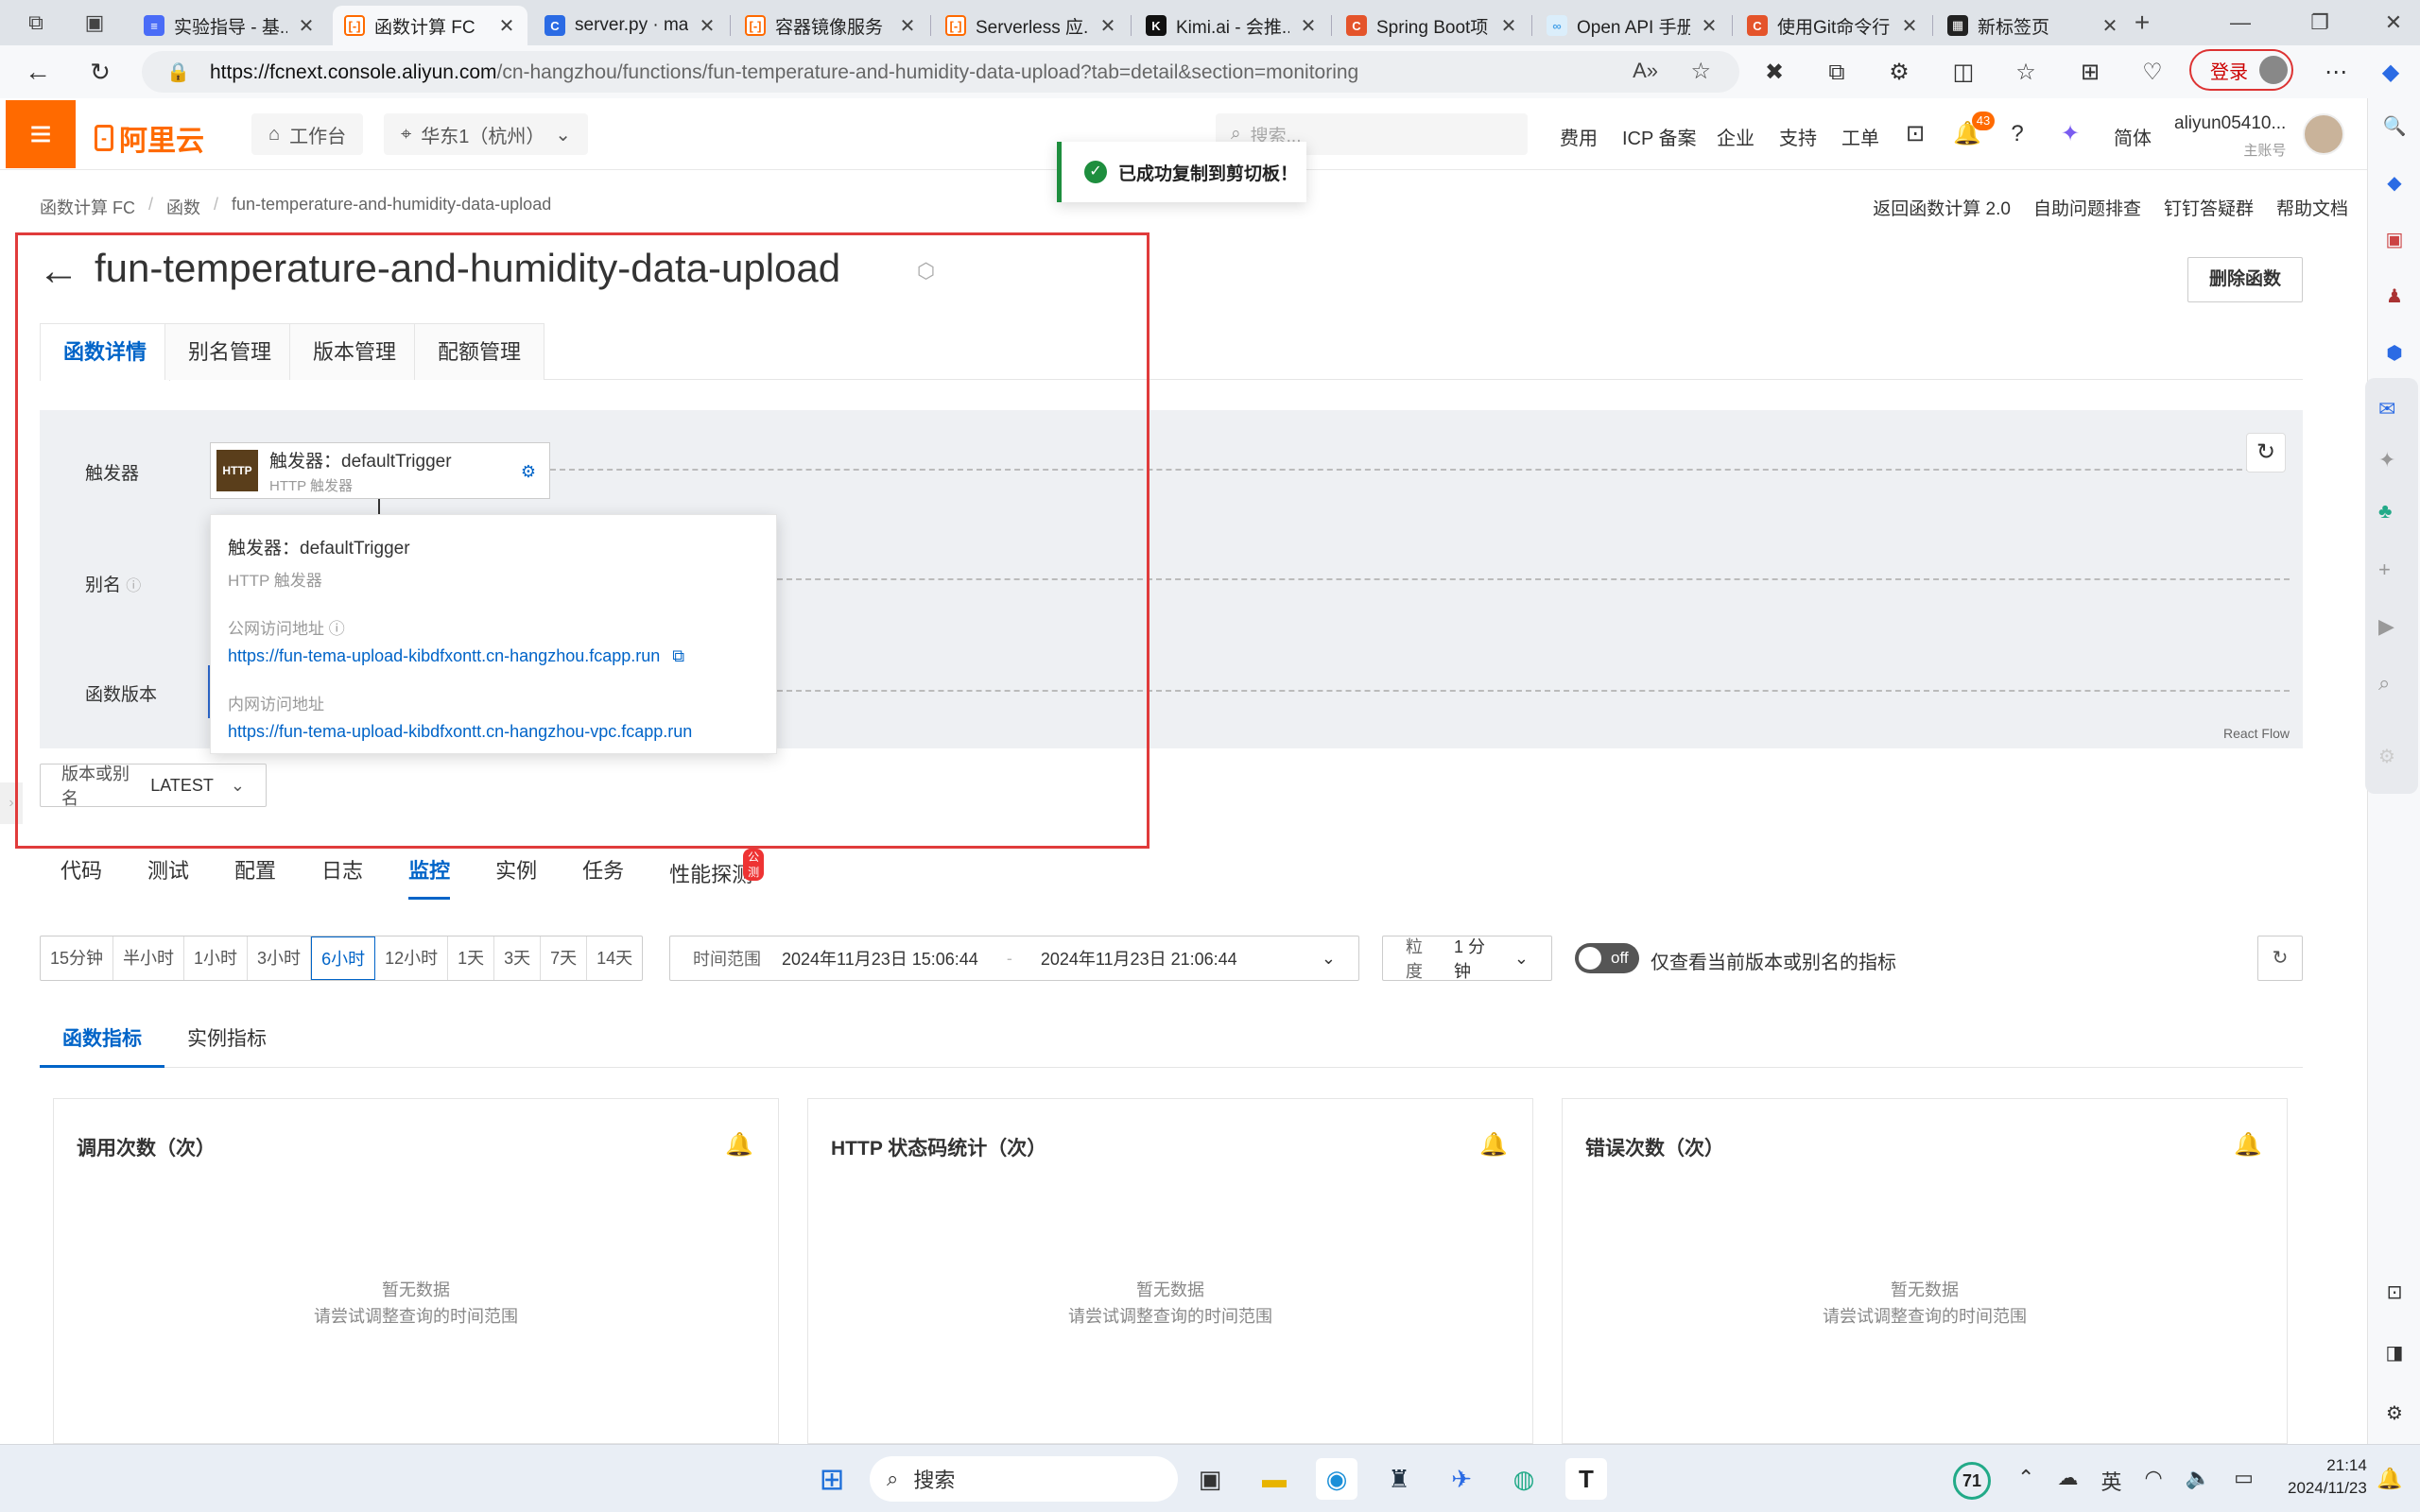  What do you see at coordinates (1579, 136) in the screenshot?
I see `nav-link-billing: 费用` at bounding box center [1579, 136].